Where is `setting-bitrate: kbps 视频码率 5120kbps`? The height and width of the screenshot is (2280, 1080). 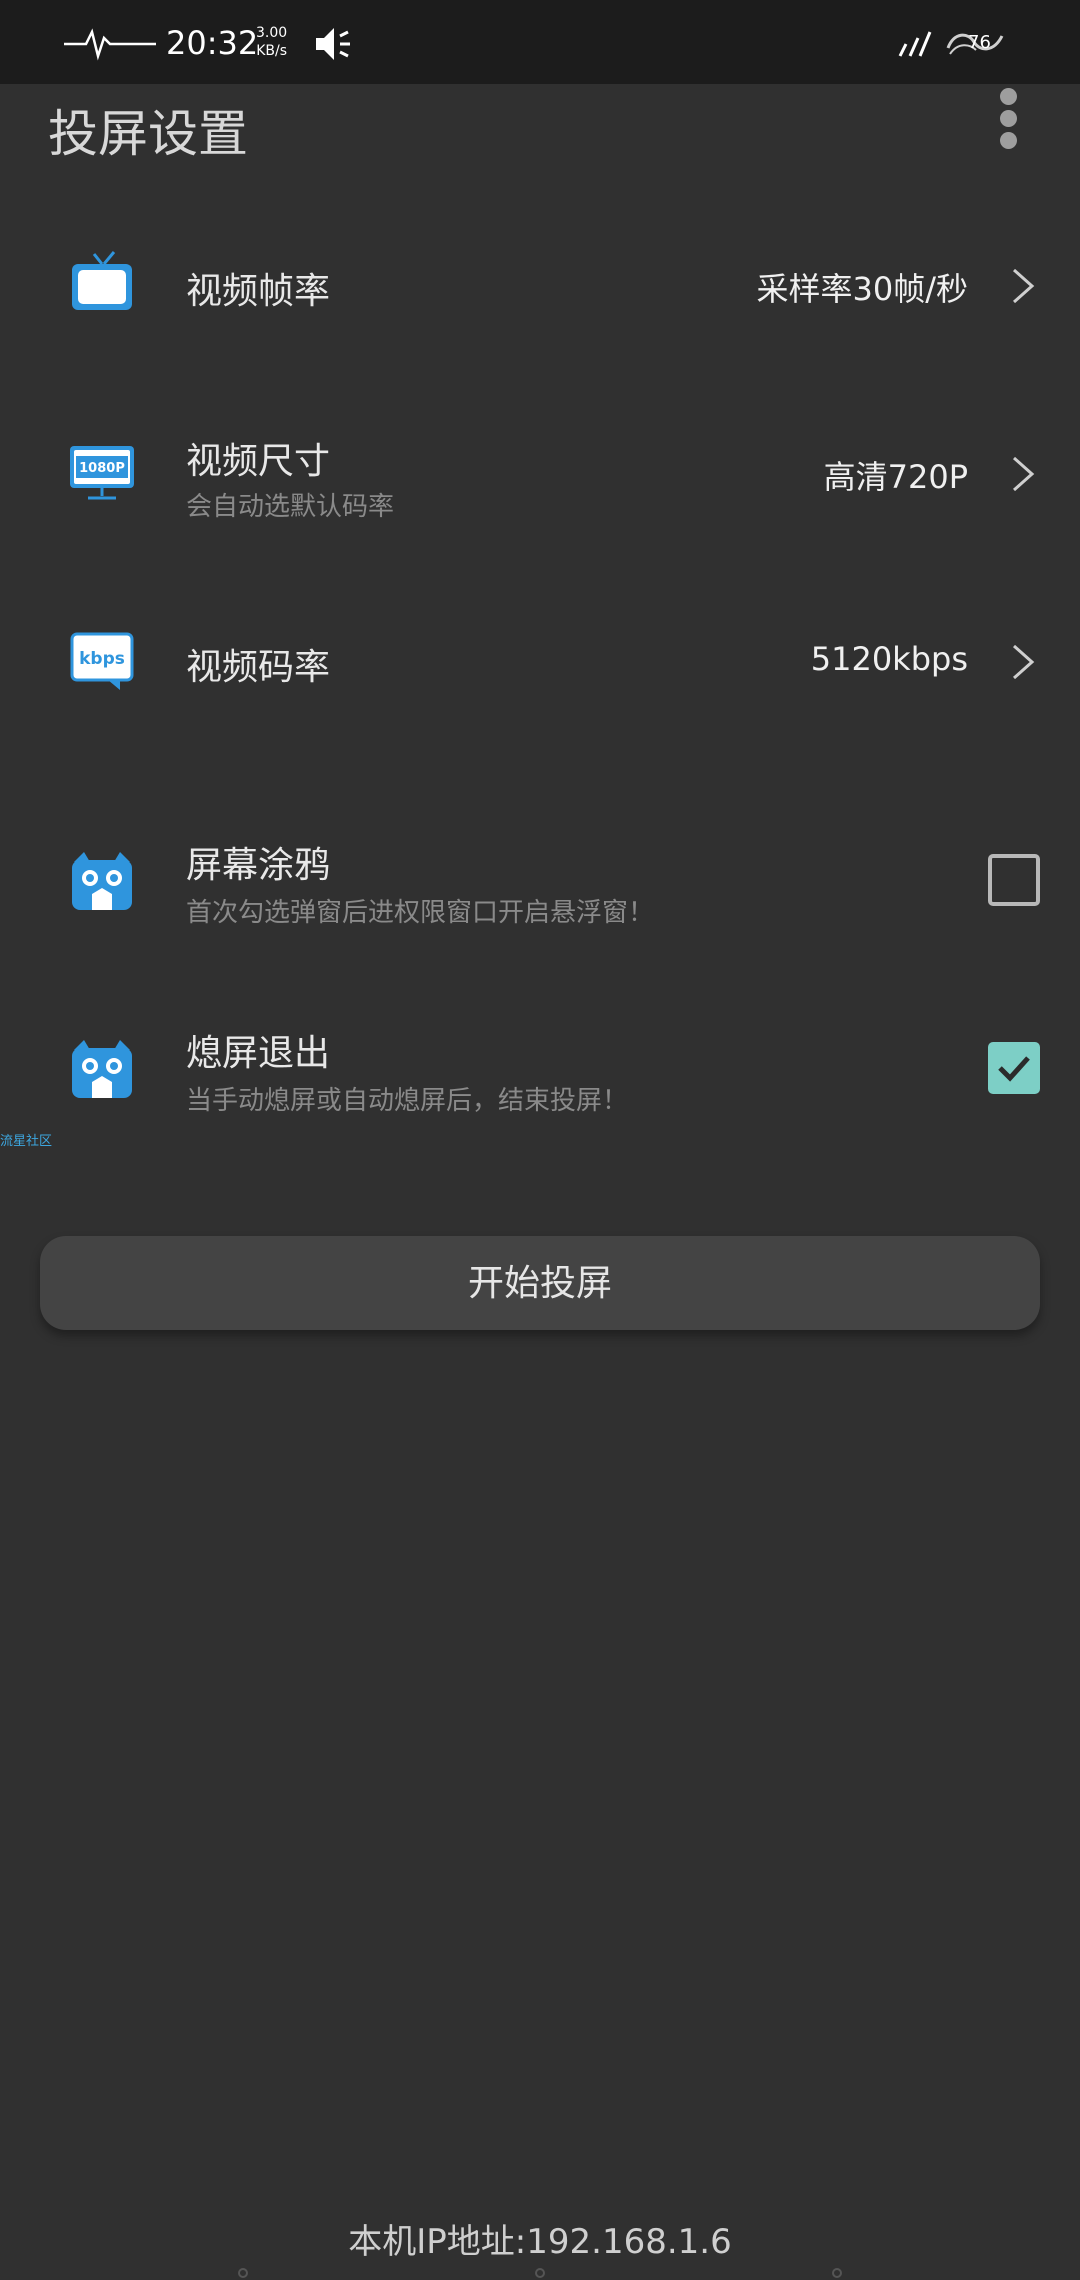 setting-bitrate: kbps 视频码率 5120kbps is located at coordinates (540, 663).